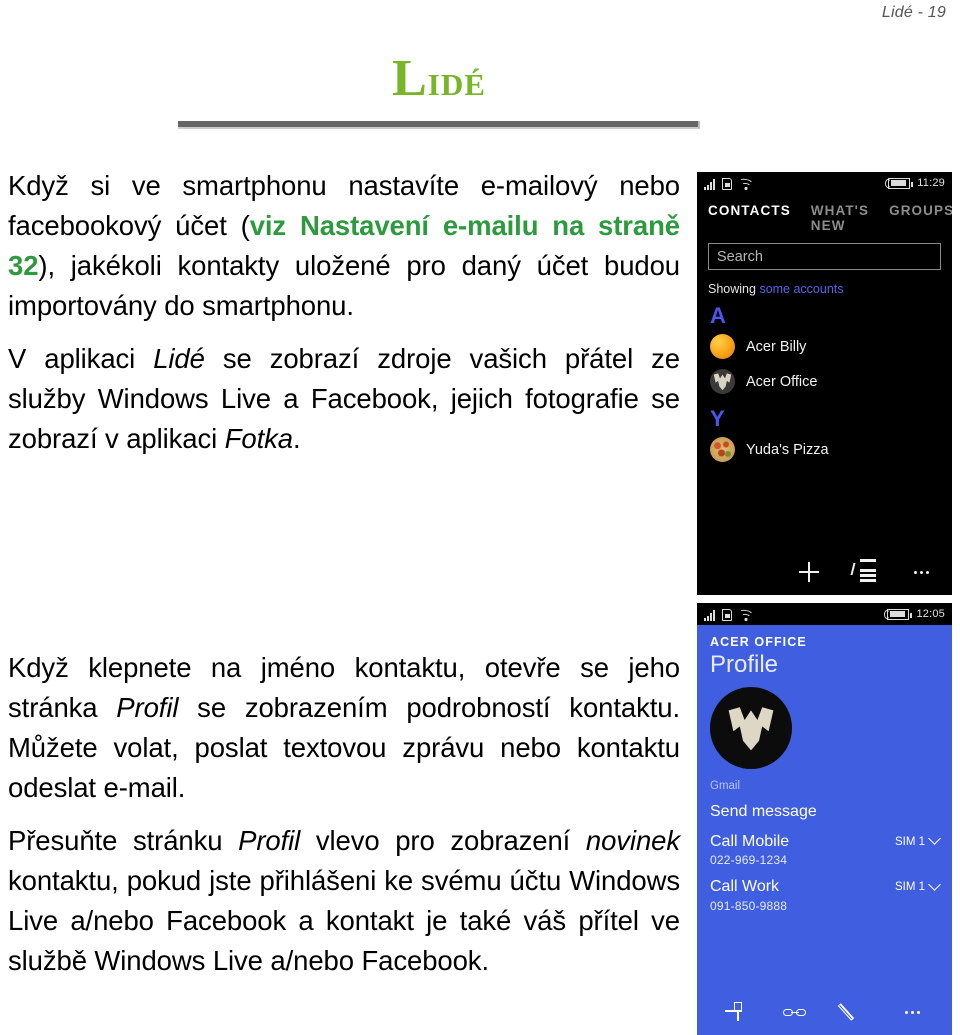  Describe the element at coordinates (258, 438) in the screenshot. I see `text-run-italic: Fotka` at that location.